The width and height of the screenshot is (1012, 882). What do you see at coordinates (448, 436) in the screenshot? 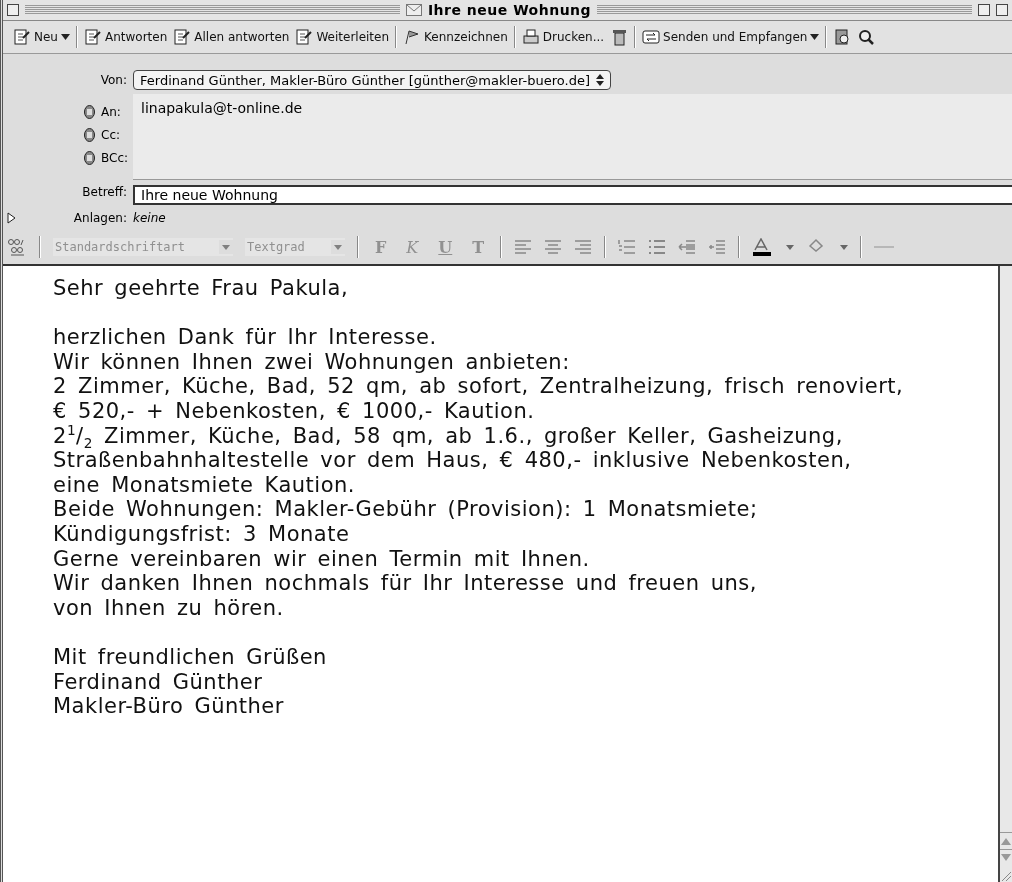
I see `text-line: 2$^{1}$/$_{2}$ Zimmer, Küche, Bad, 58 qm, ab 1.6., großer Keller, Gasheizung,` at bounding box center [448, 436].